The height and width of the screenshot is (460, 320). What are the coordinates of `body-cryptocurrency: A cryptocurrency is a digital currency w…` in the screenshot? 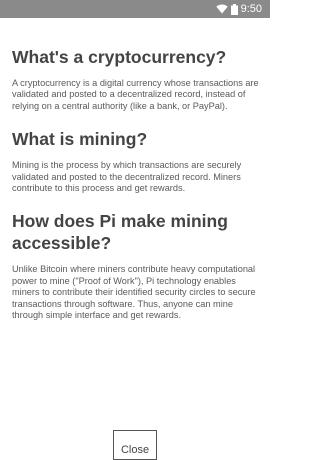 It's located at (135, 94).